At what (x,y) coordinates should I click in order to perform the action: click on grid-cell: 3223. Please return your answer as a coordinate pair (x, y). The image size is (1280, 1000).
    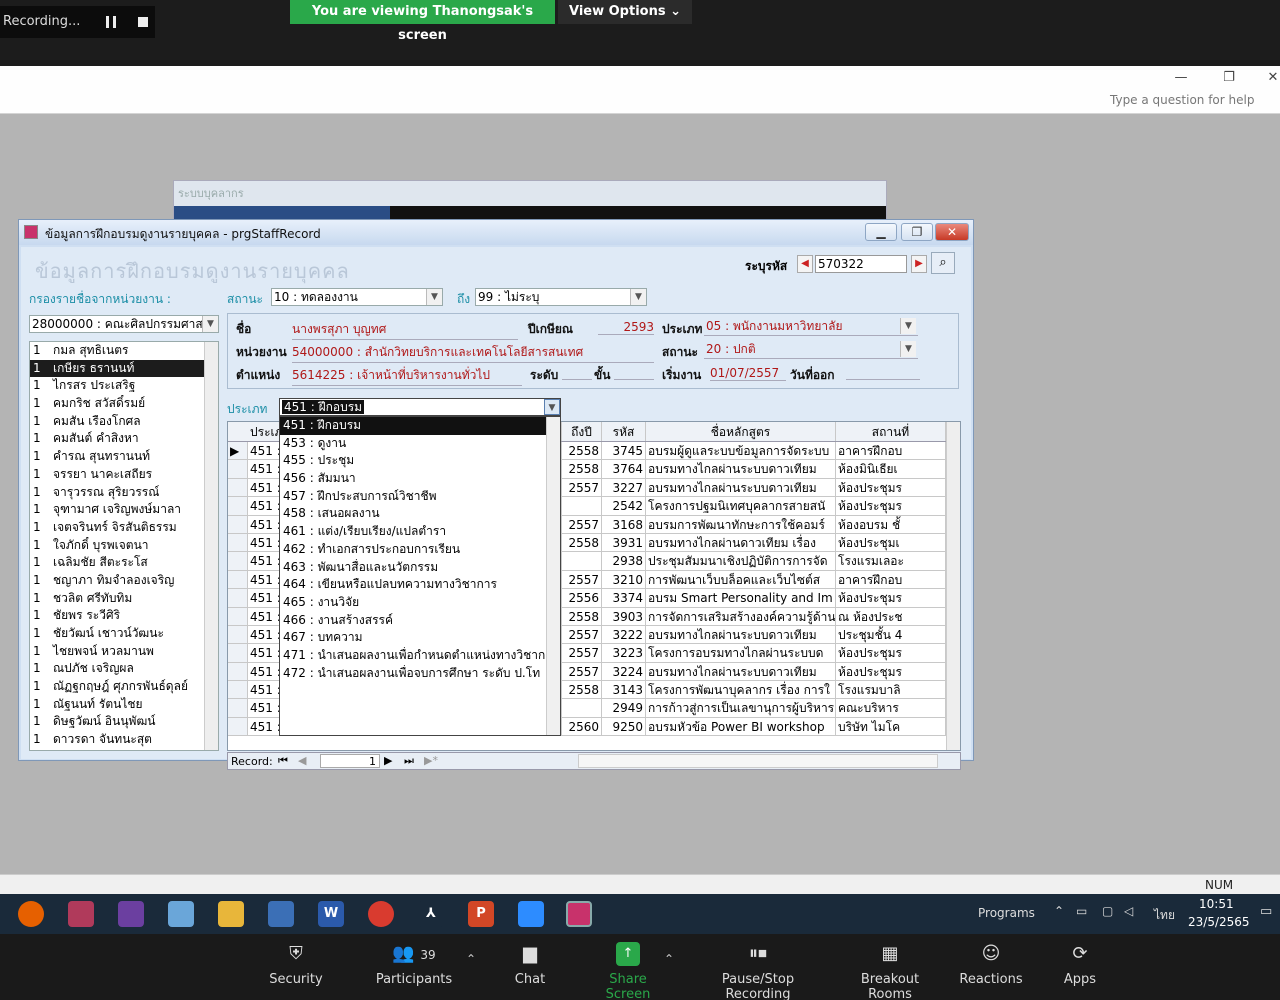
    Looking at the image, I should click on (624, 653).